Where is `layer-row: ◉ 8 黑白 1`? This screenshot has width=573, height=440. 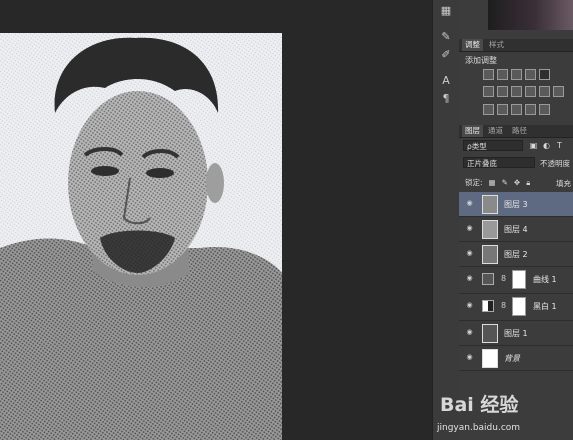
layer-row: ◉ 8 黑白 1 is located at coordinates (516, 307).